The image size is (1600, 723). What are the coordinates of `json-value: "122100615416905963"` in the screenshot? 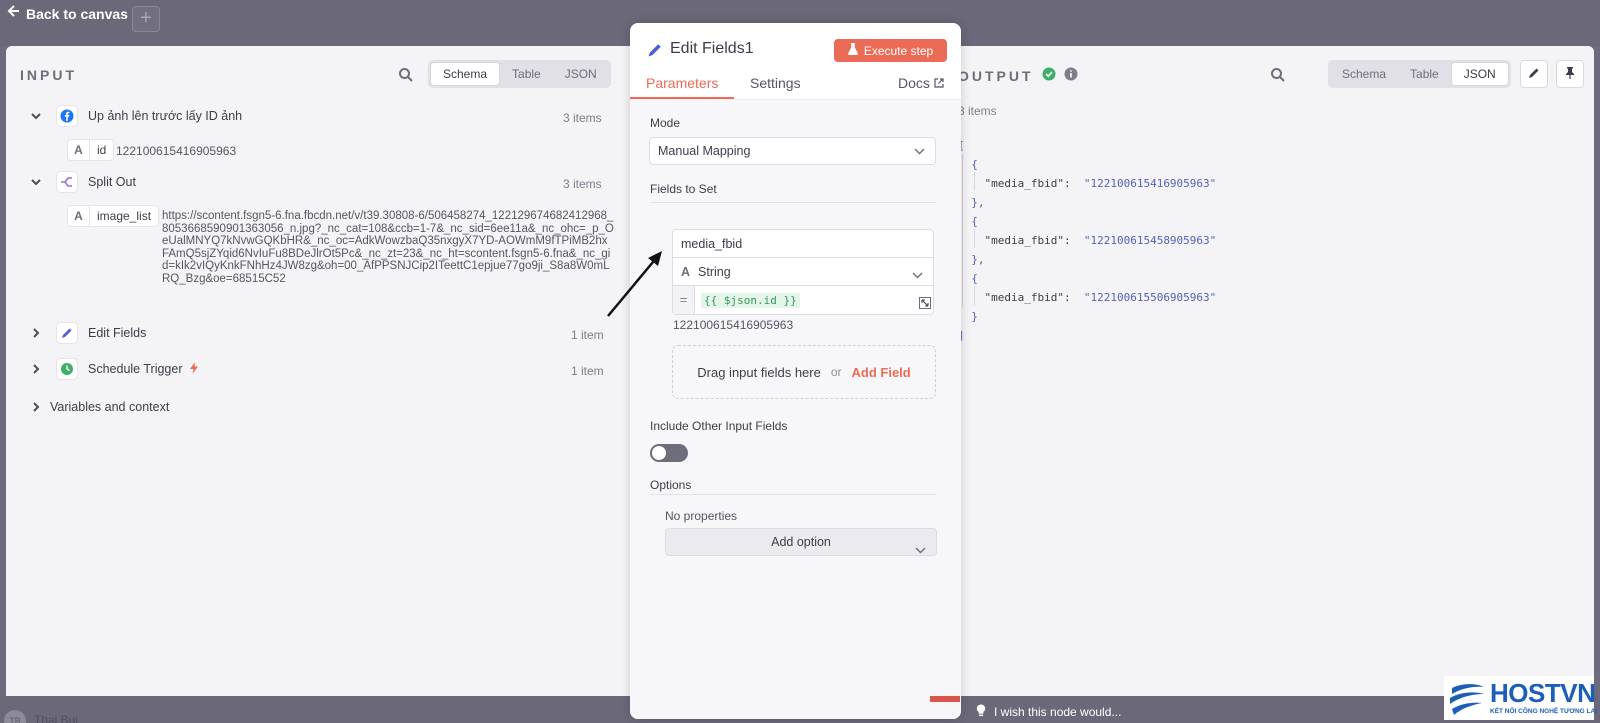 It's located at (1150, 183).